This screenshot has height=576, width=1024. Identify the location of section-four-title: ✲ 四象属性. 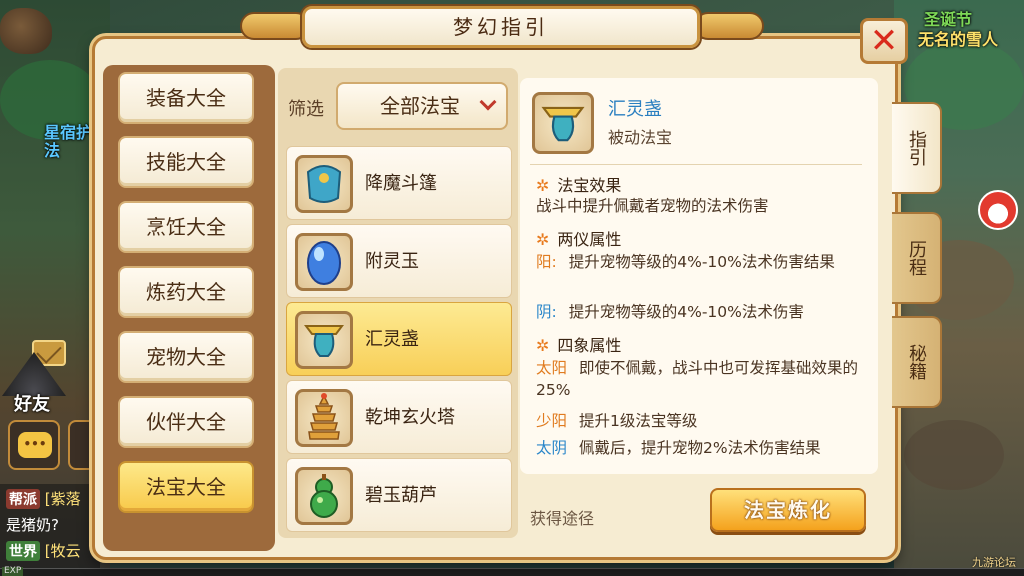
(579, 345).